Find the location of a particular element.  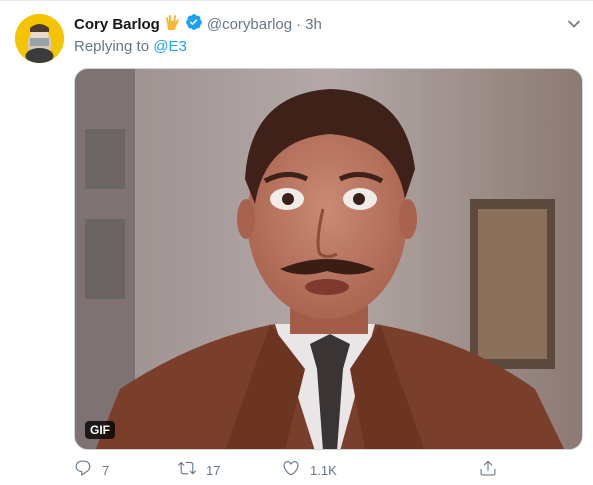

retweet-icon is located at coordinates (187, 471).